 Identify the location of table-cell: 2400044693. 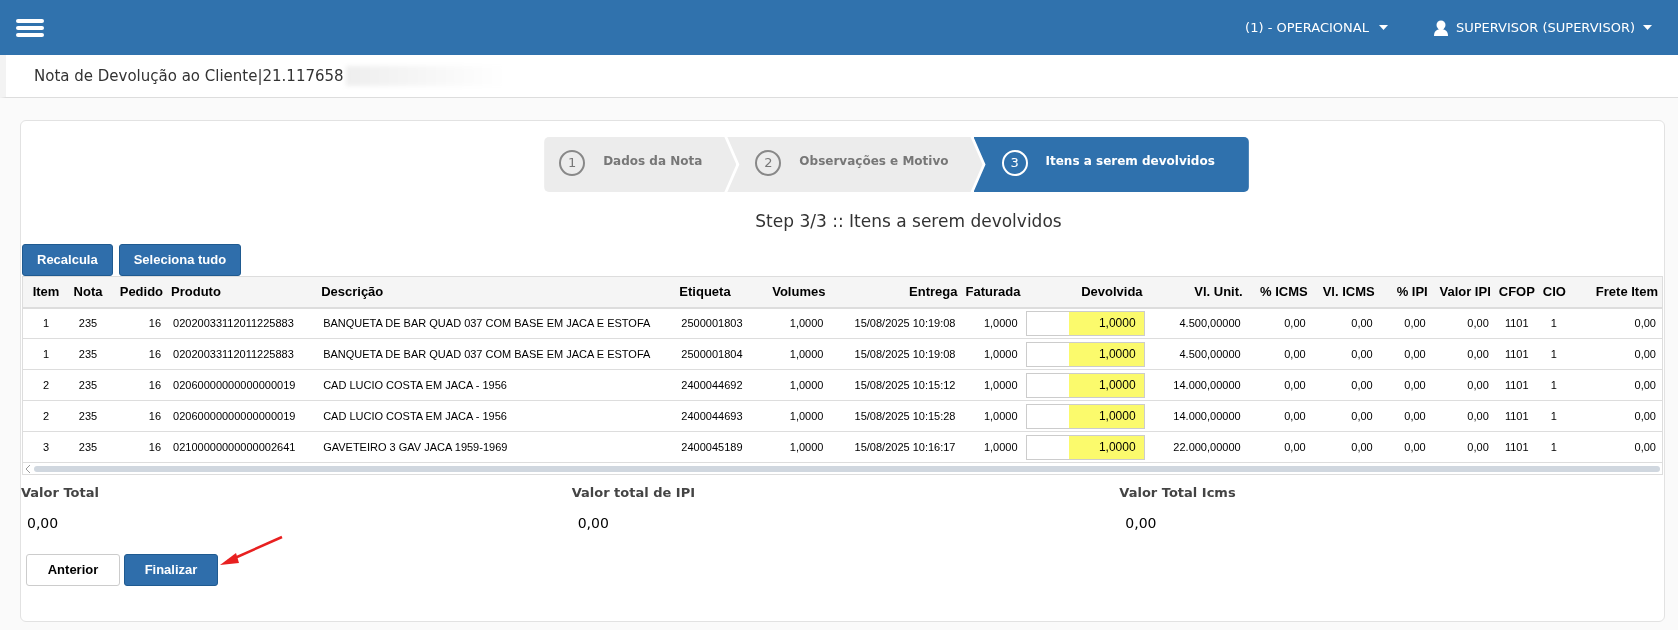
(713, 416).